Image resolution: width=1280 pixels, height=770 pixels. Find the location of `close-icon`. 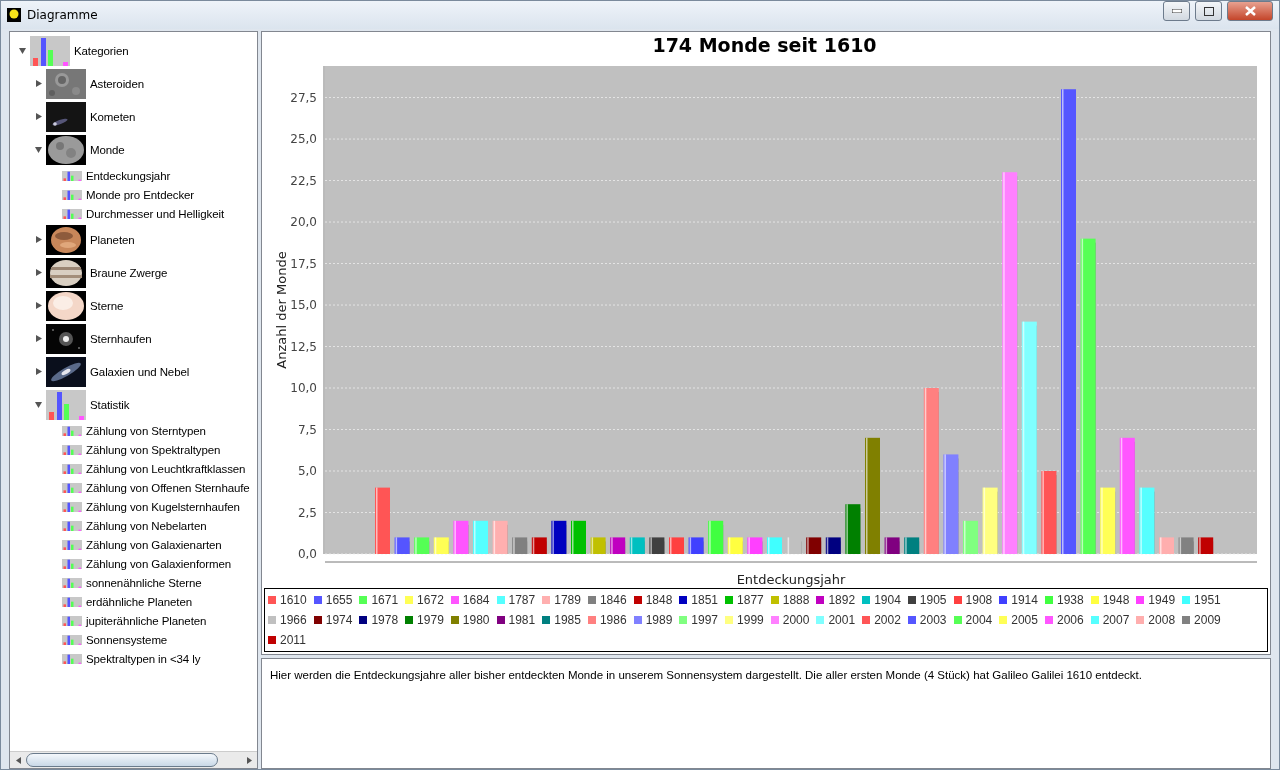

close-icon is located at coordinates (1250, 11).